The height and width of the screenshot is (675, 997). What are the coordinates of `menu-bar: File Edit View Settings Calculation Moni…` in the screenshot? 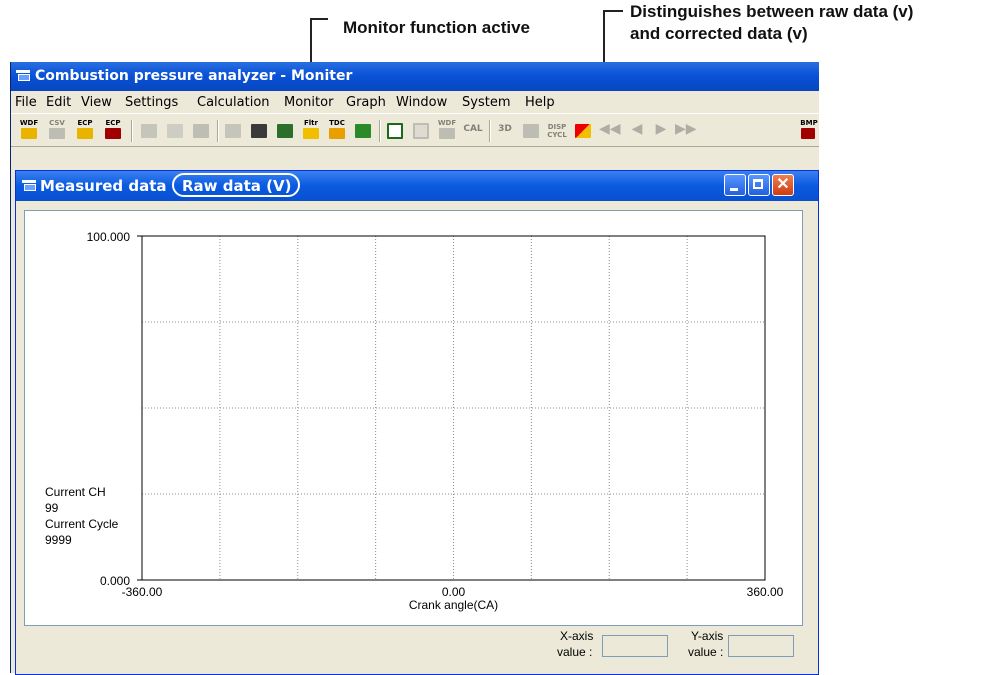 It's located at (415, 102).